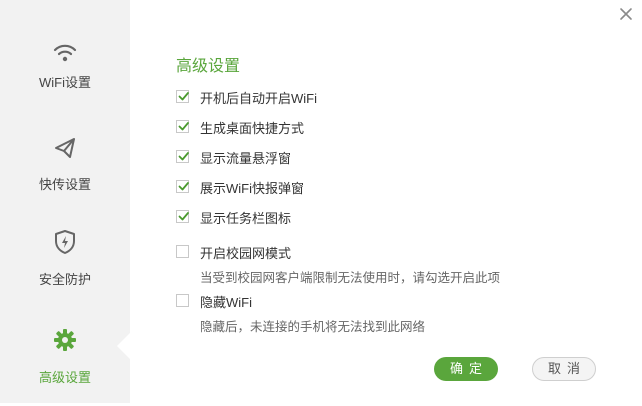 The image size is (642, 406). I want to click on ok-button: 确定, so click(466, 369).